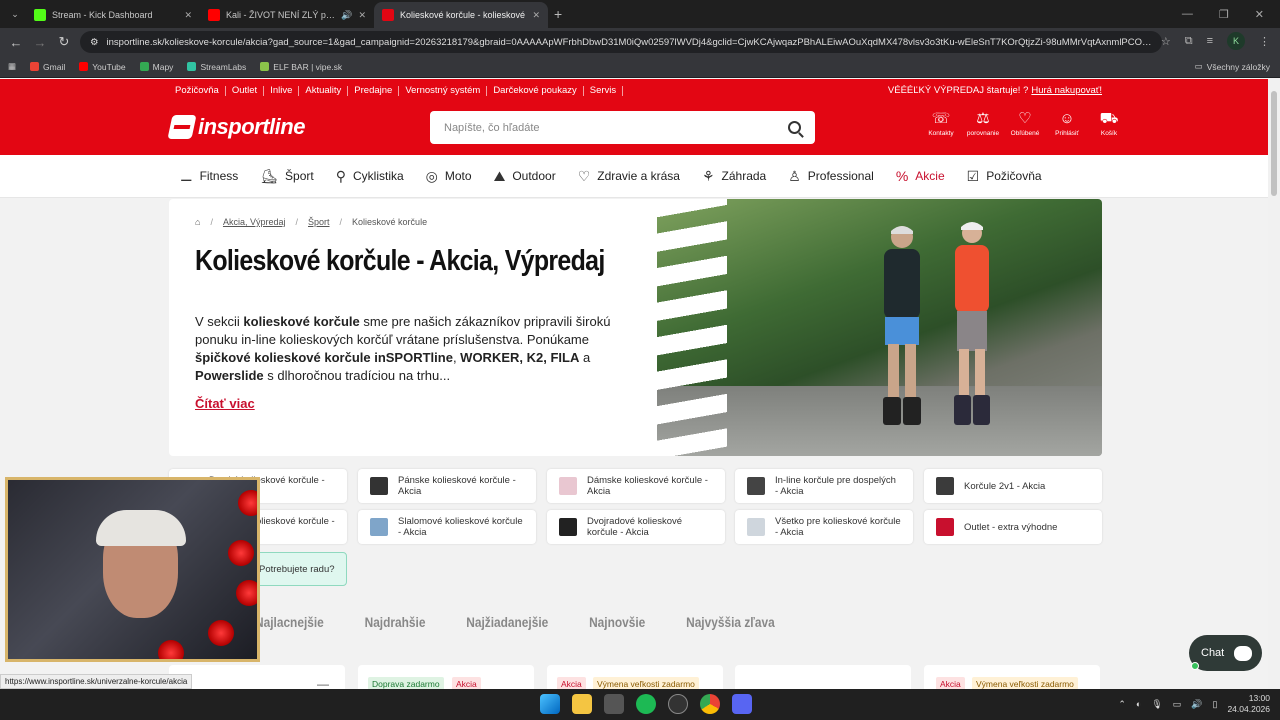 The image size is (1280, 720). I want to click on bookmark-elfbar: ELF BAR | vipe.sk, so click(301, 67).